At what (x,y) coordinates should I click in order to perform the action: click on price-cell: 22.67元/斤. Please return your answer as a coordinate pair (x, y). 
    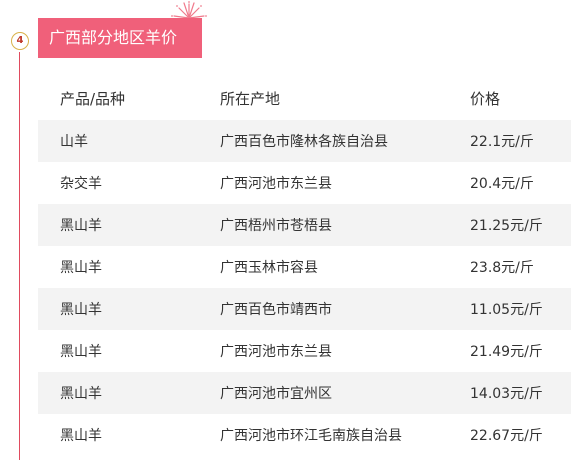
    Looking at the image, I should click on (506, 436).